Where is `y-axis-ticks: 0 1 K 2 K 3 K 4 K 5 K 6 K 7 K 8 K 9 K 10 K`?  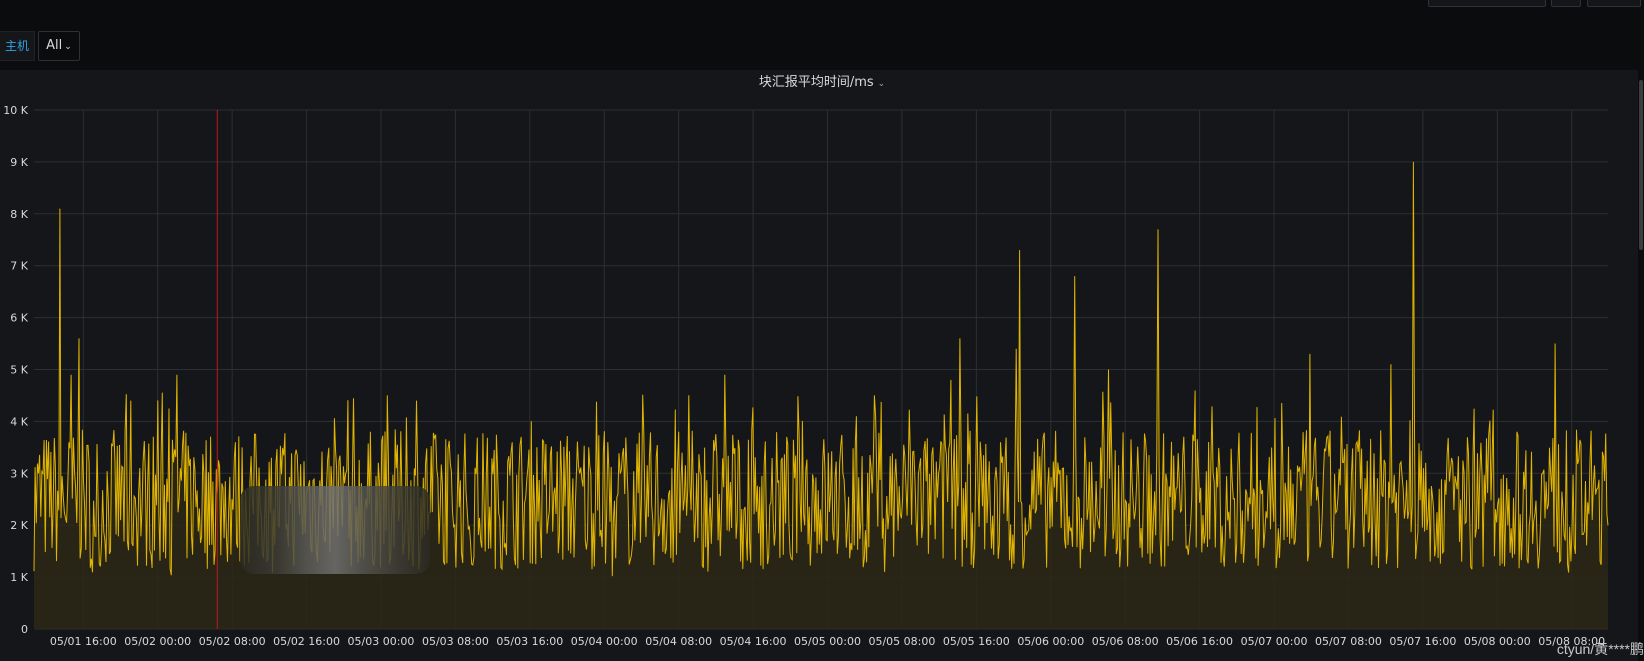
y-axis-ticks: 0 1 K 2 K 3 K 4 K 5 K 6 K 7 K 8 K 9 K 10 K is located at coordinates (15, 370).